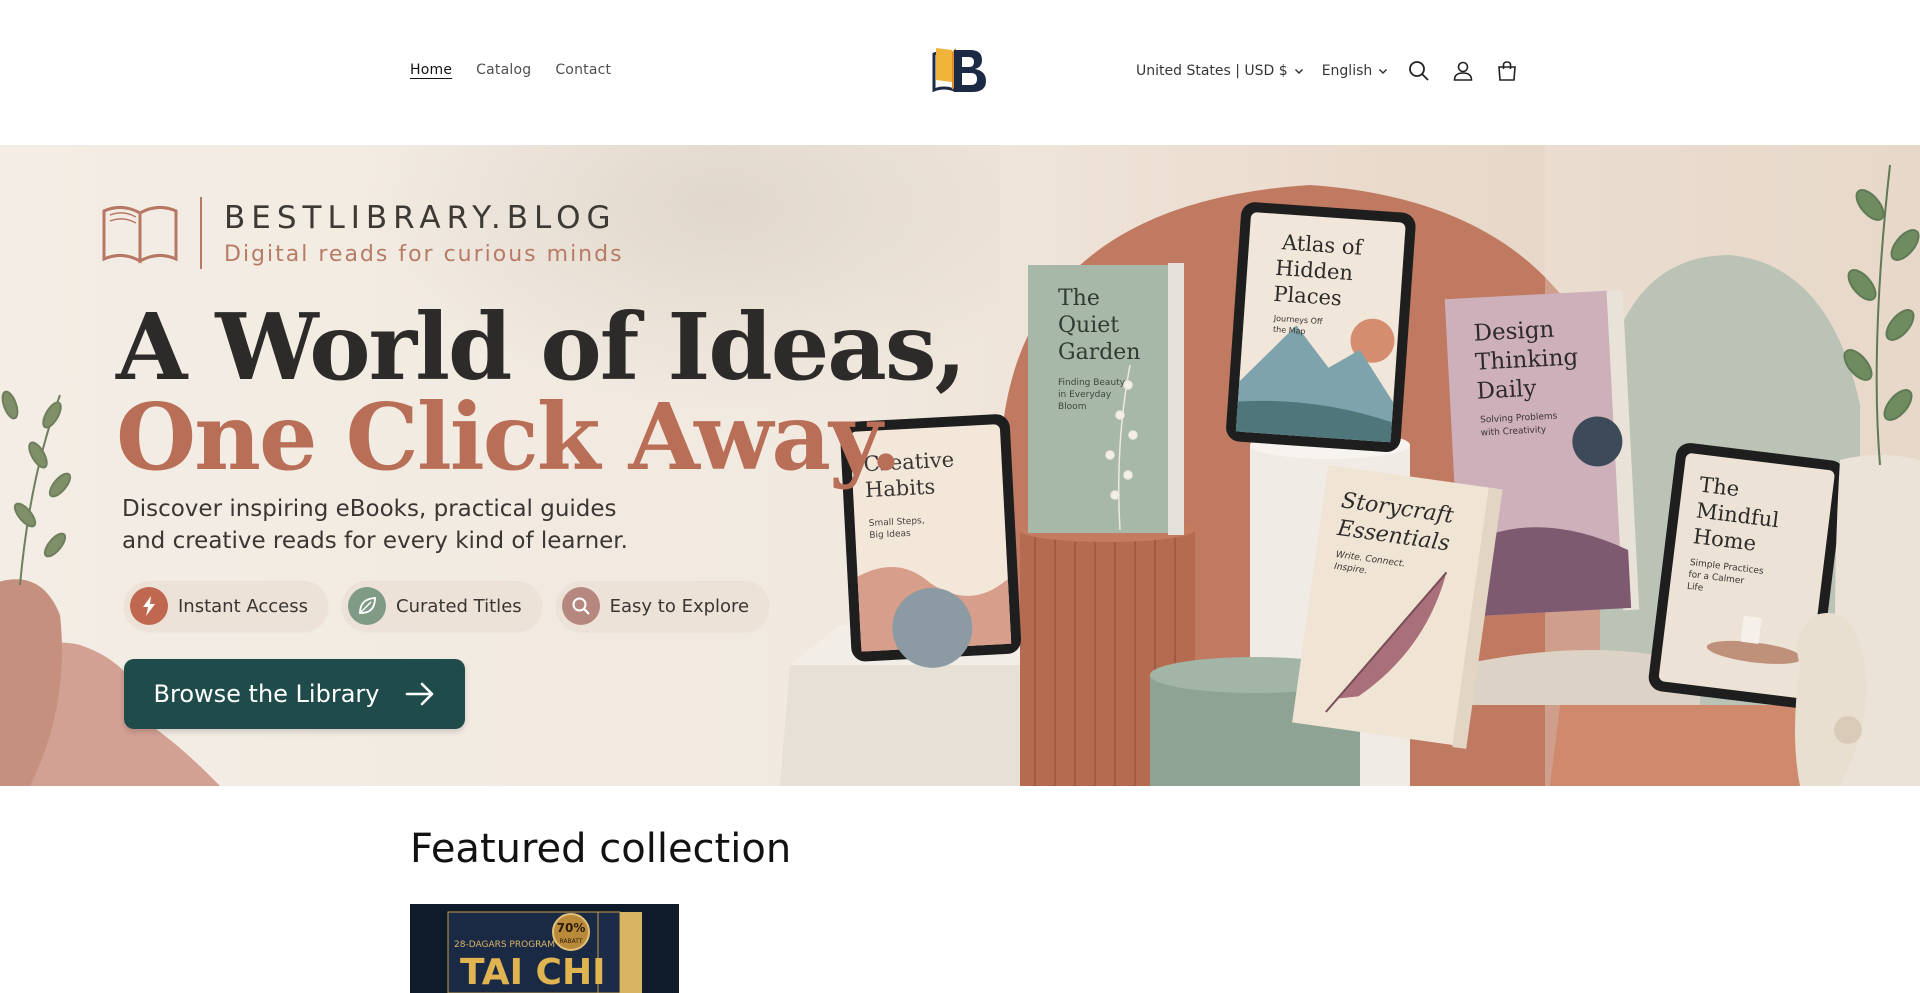 This screenshot has height=993, width=1920. What do you see at coordinates (1092, 383) in the screenshot?
I see `svg-text: Finding Beauty` at bounding box center [1092, 383].